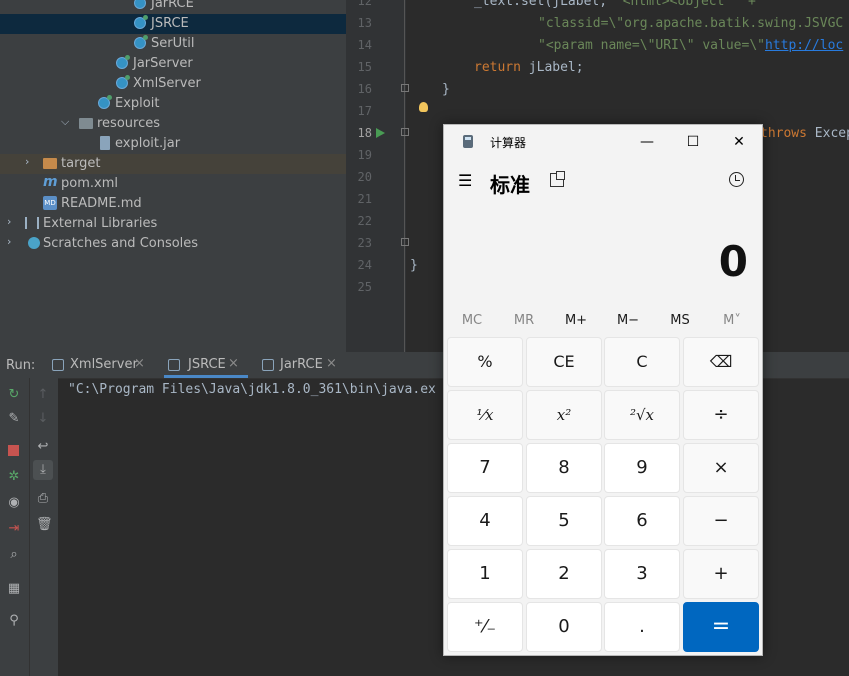  What do you see at coordinates (302, 365) in the screenshot?
I see `tab-jarrce: JarRCE ×` at bounding box center [302, 365].